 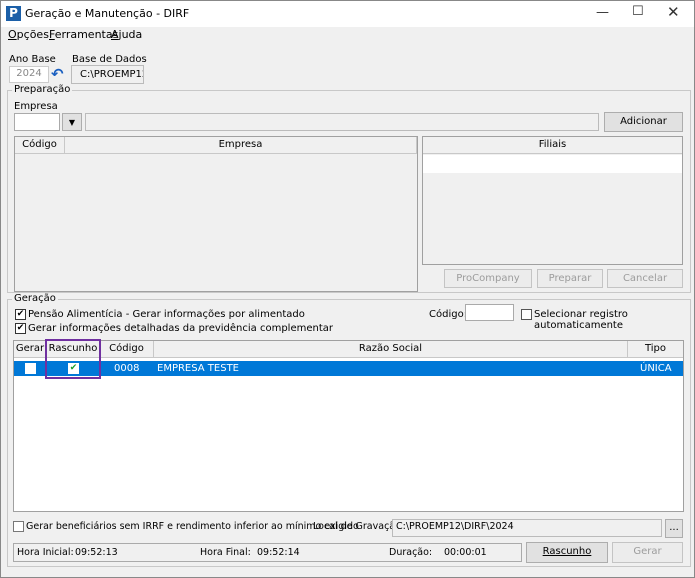 What do you see at coordinates (527, 528) in the screenshot?
I see `local-gravacao-field: C:\PROEMP12\DIRF\2024` at bounding box center [527, 528].